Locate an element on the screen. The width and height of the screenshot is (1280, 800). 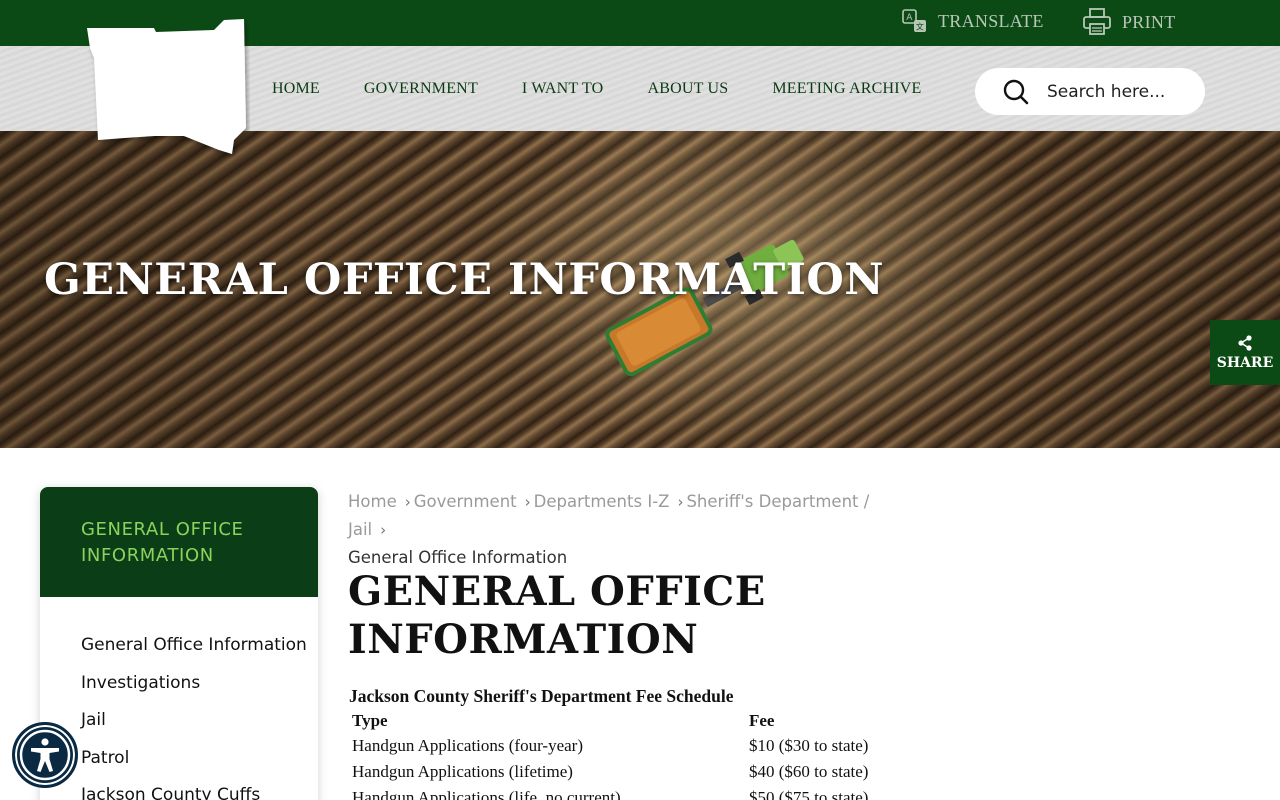
sidebar-item-patrol: Patrol is located at coordinates (199, 767).